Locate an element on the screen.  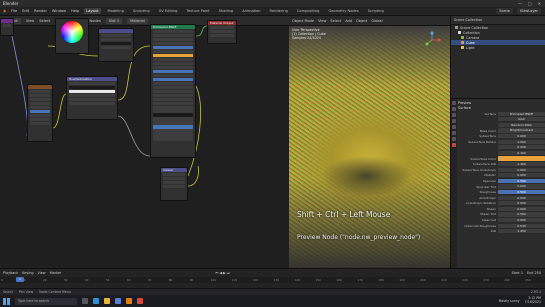
task-view-icon is located at coordinates (85, 301).